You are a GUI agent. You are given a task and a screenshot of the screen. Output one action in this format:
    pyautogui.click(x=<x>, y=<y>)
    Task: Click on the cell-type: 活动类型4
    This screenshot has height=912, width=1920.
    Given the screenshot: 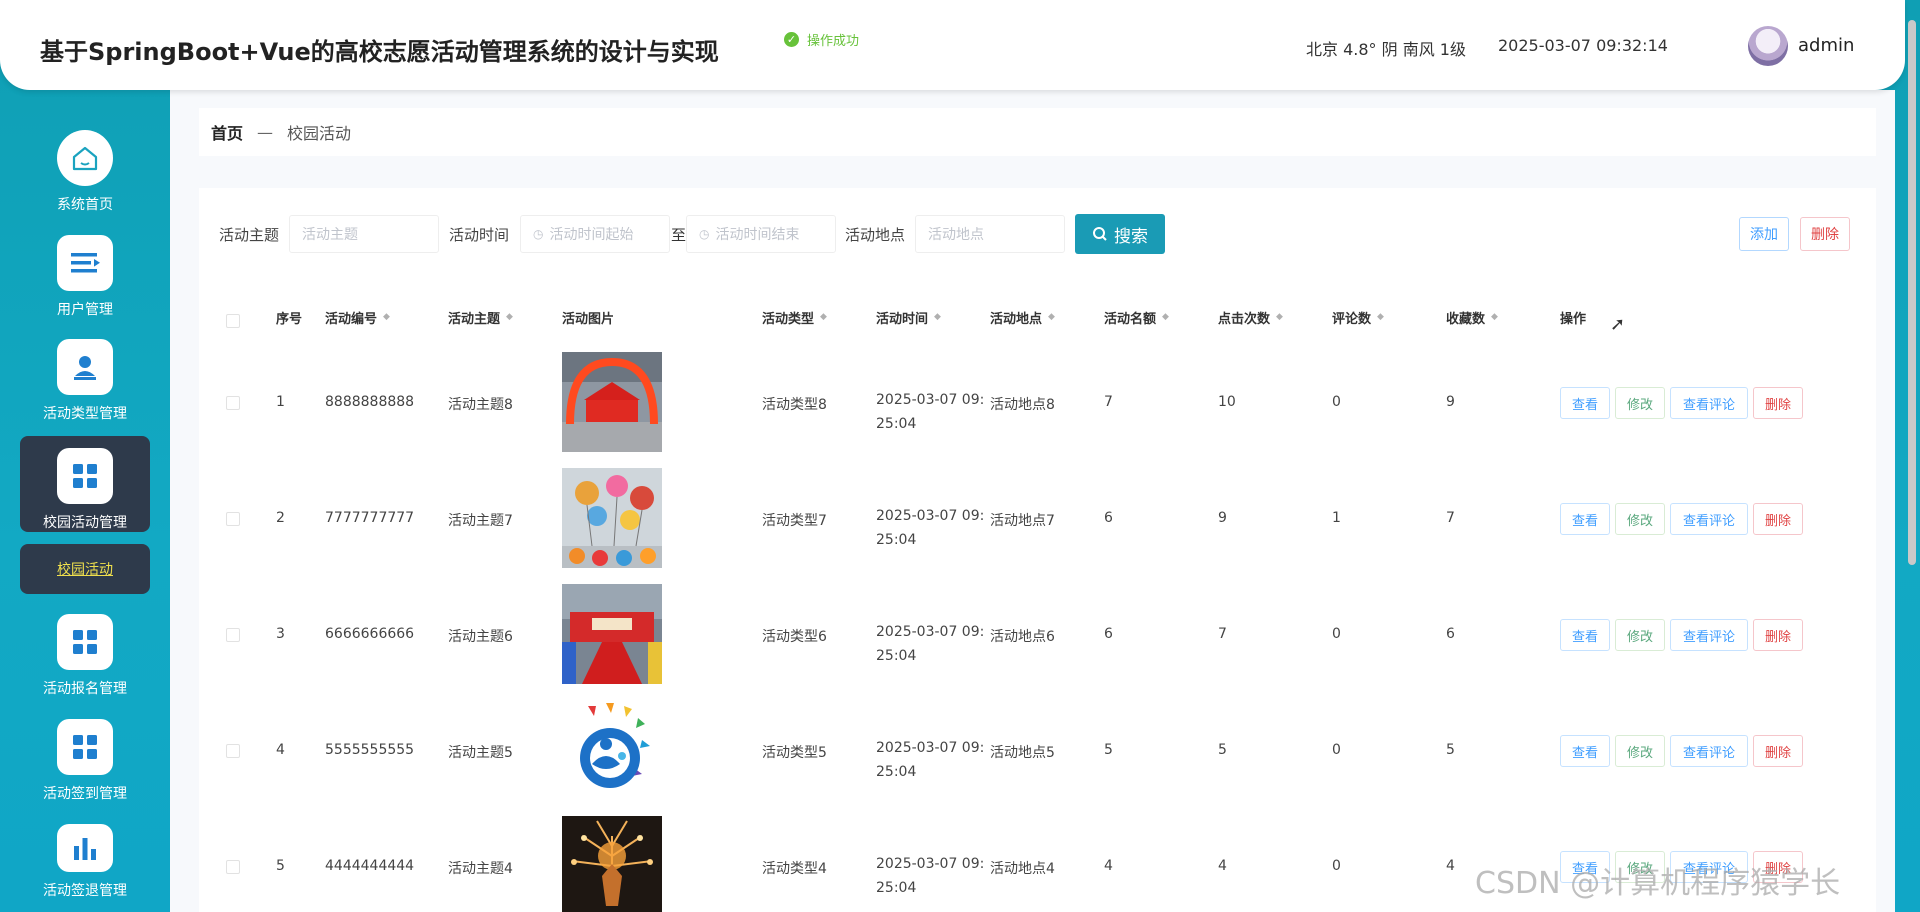 What is the action you would take?
    pyautogui.click(x=794, y=869)
    